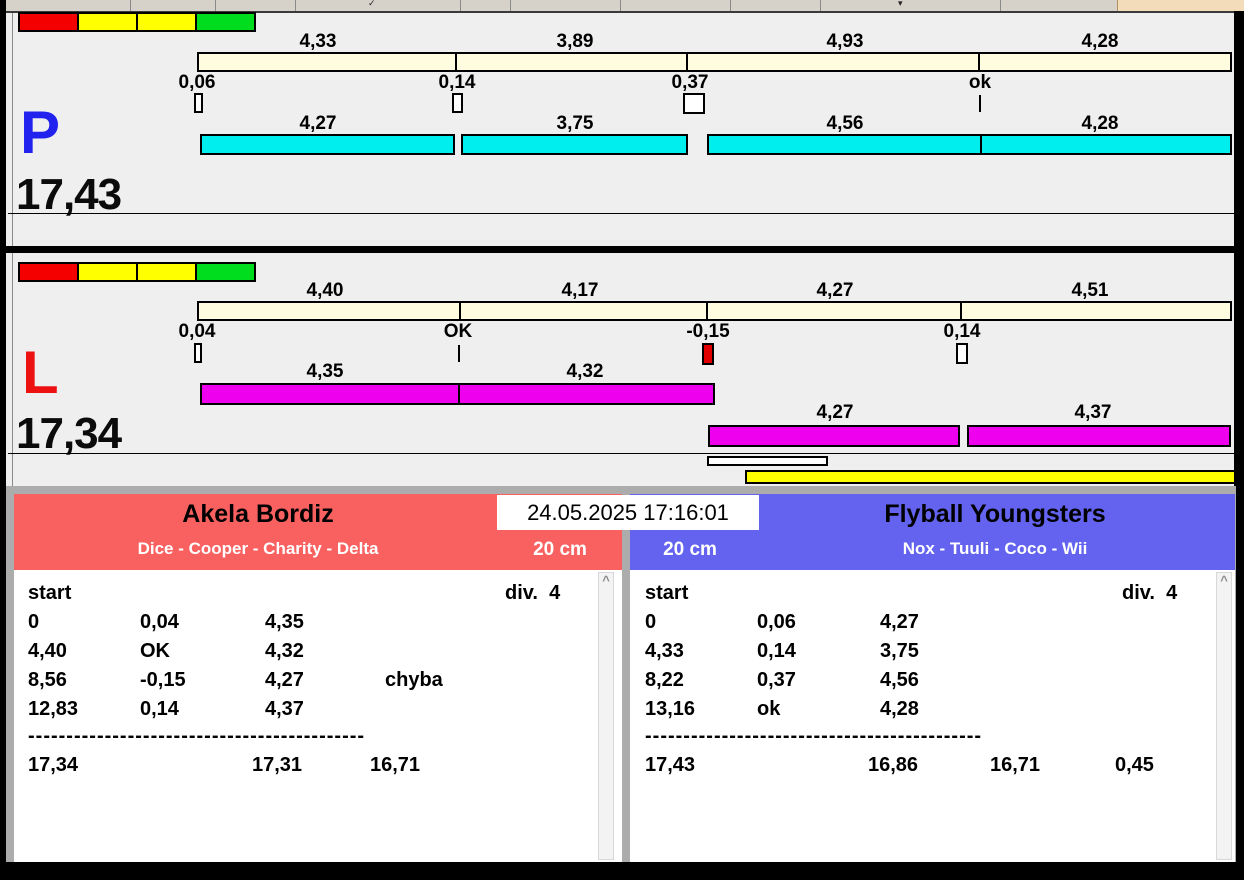 The width and height of the screenshot is (1244, 880). I want to click on bottom-black-strip, so click(622, 871).